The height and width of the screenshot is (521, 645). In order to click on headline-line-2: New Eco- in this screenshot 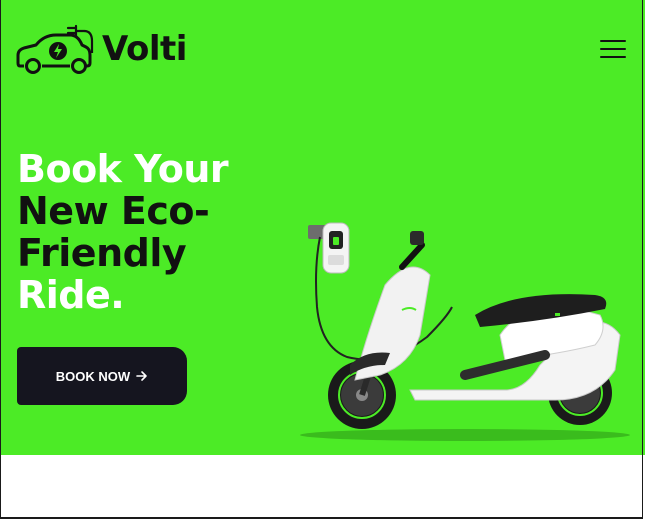, I will do `click(113, 211)`.